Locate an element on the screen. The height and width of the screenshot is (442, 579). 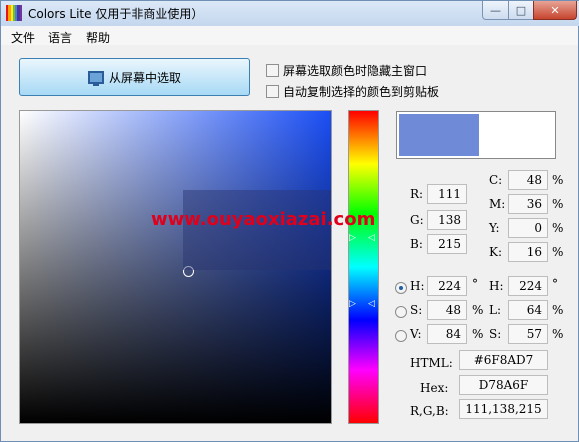
hls-h-field: 224 is located at coordinates (528, 286).